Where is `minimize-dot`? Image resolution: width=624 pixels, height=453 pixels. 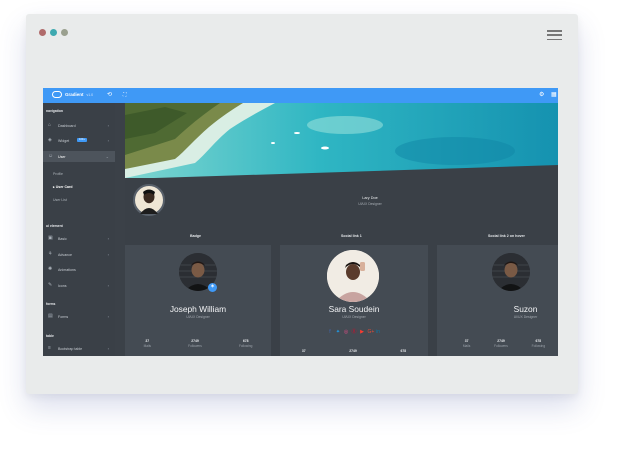 minimize-dot is located at coordinates (53, 32).